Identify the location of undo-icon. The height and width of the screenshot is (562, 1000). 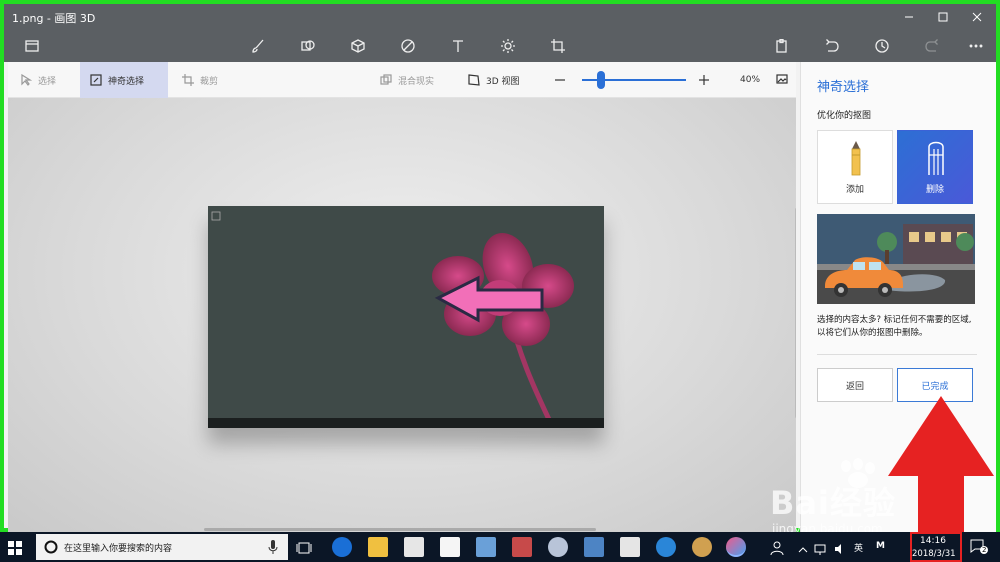
(832, 45).